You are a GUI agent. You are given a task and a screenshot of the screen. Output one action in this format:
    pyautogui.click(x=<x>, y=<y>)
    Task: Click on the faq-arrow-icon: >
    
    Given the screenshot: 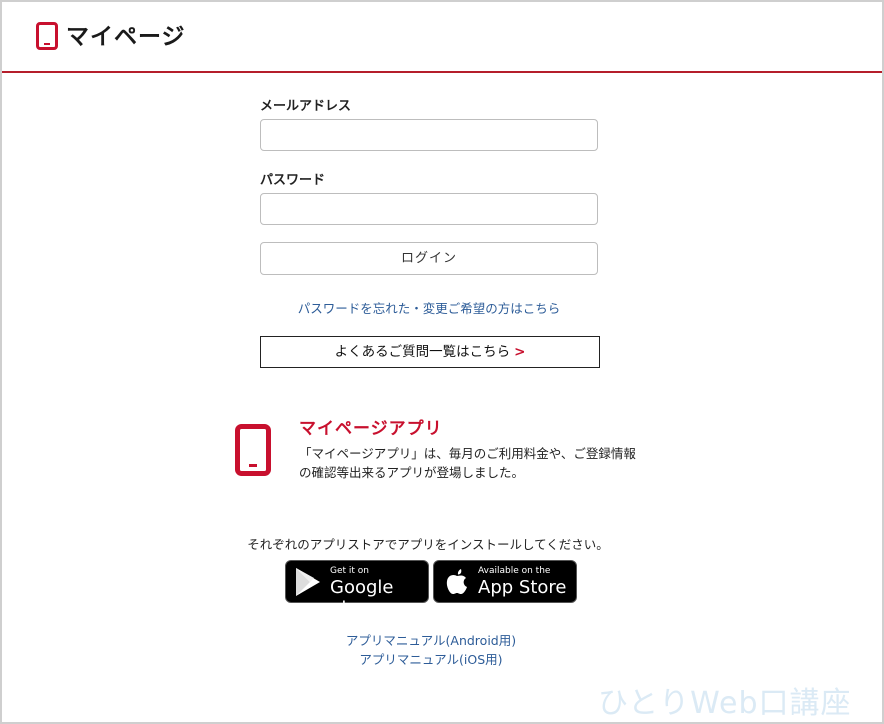 What is the action you would take?
    pyautogui.click(x=520, y=352)
    